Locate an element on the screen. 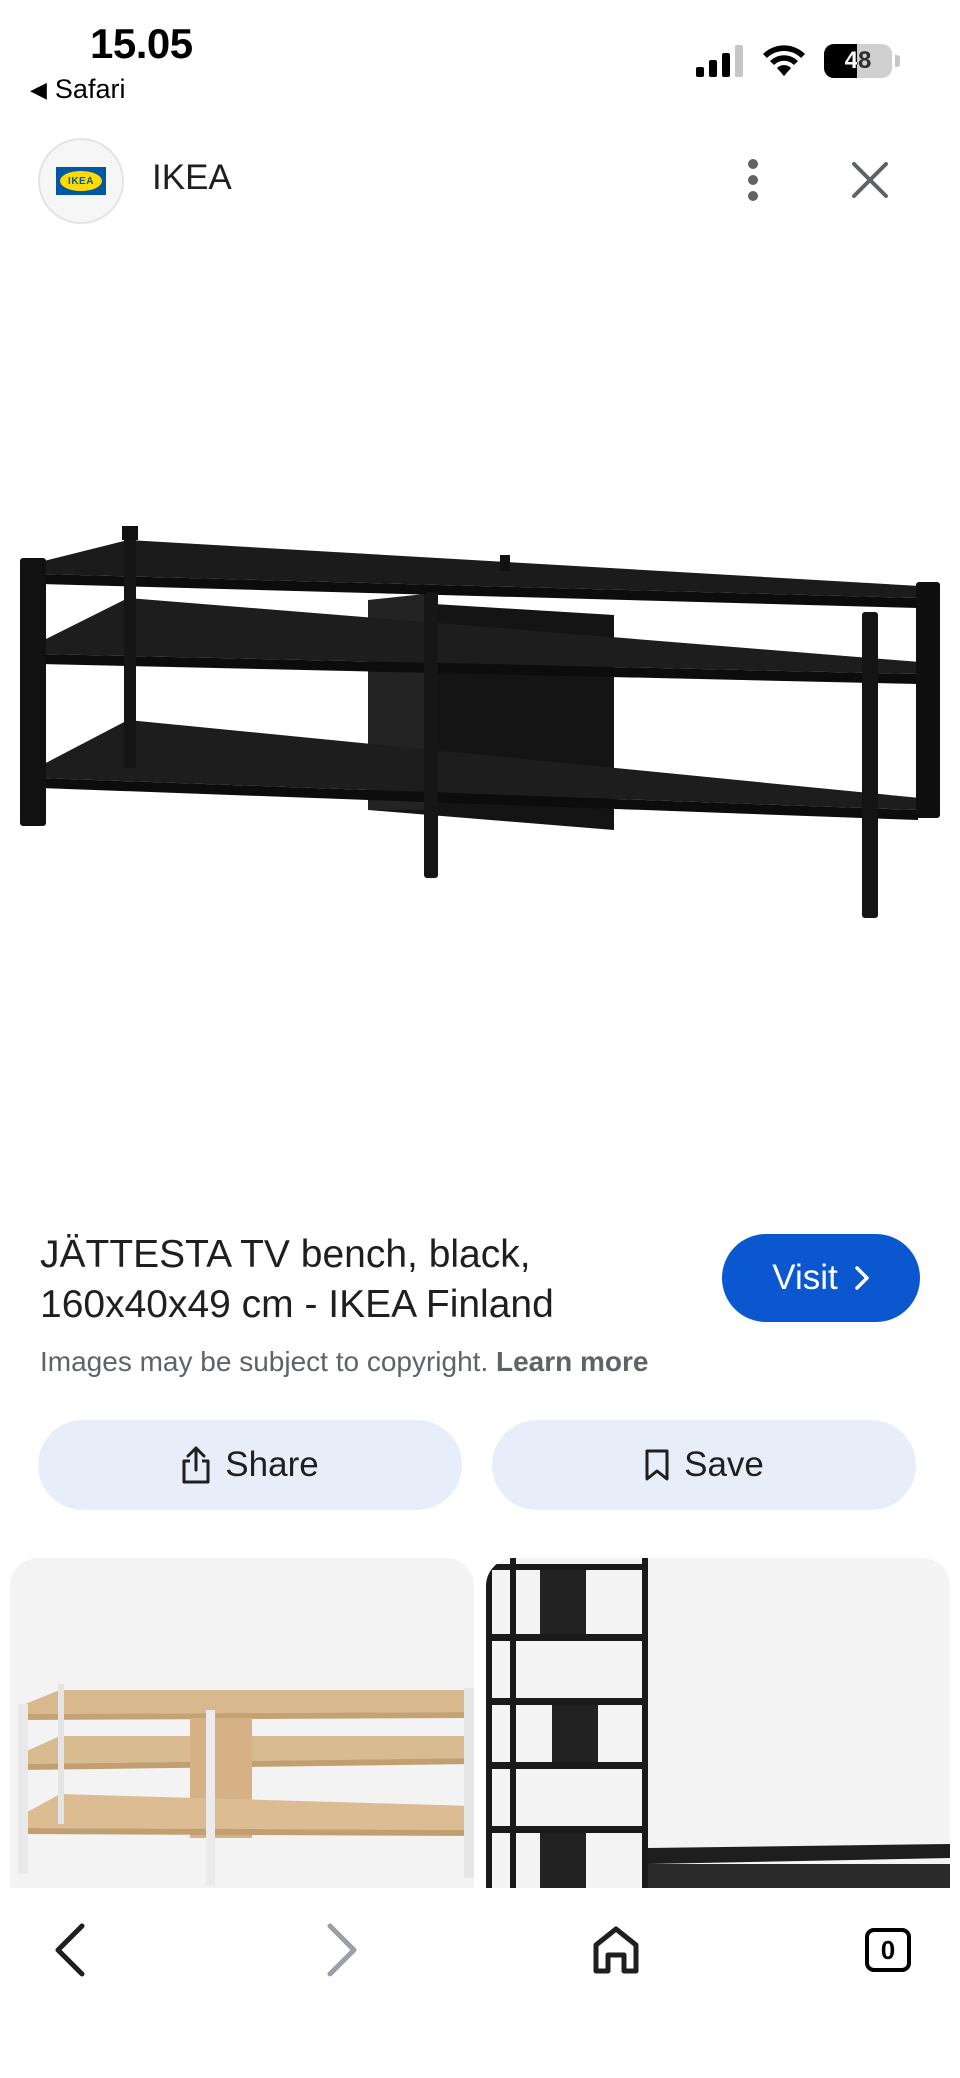 This screenshot has width=960, height=2078. home-icon is located at coordinates (616, 1950).